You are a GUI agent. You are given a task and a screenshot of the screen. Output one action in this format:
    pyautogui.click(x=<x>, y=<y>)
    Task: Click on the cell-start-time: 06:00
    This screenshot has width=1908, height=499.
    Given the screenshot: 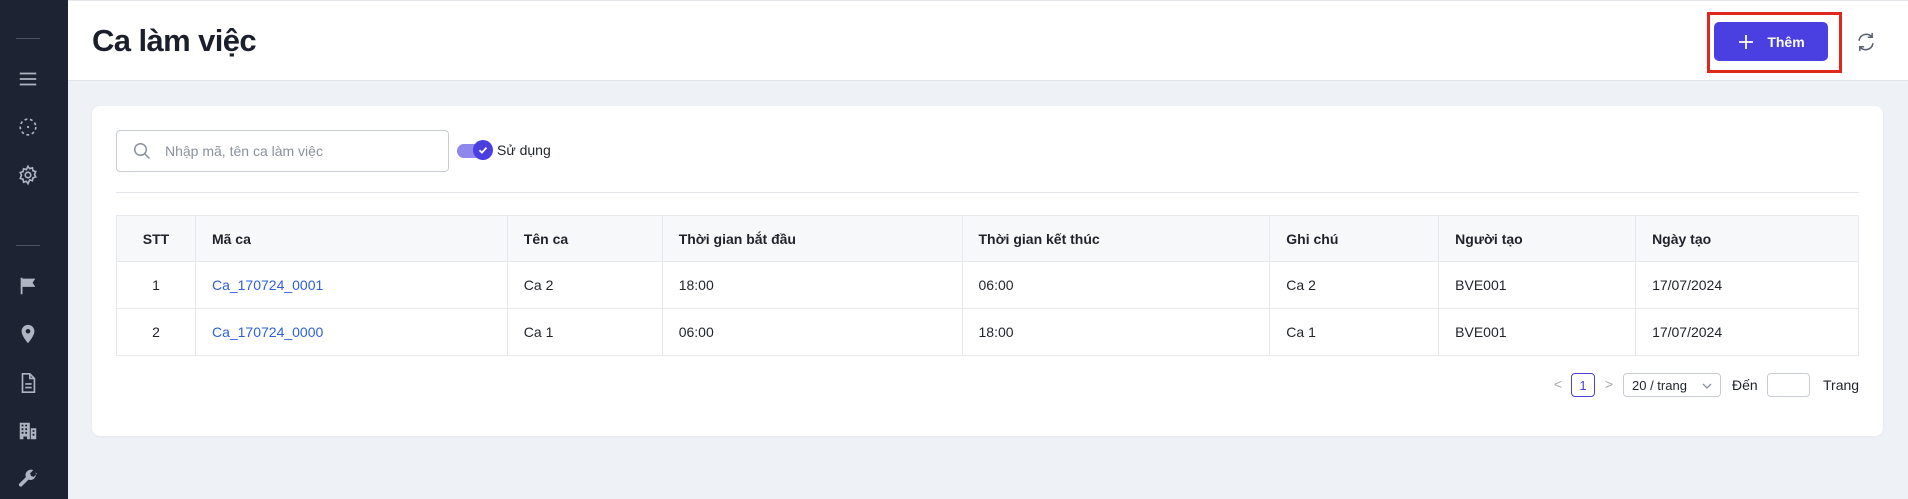 What is the action you would take?
    pyautogui.click(x=812, y=332)
    